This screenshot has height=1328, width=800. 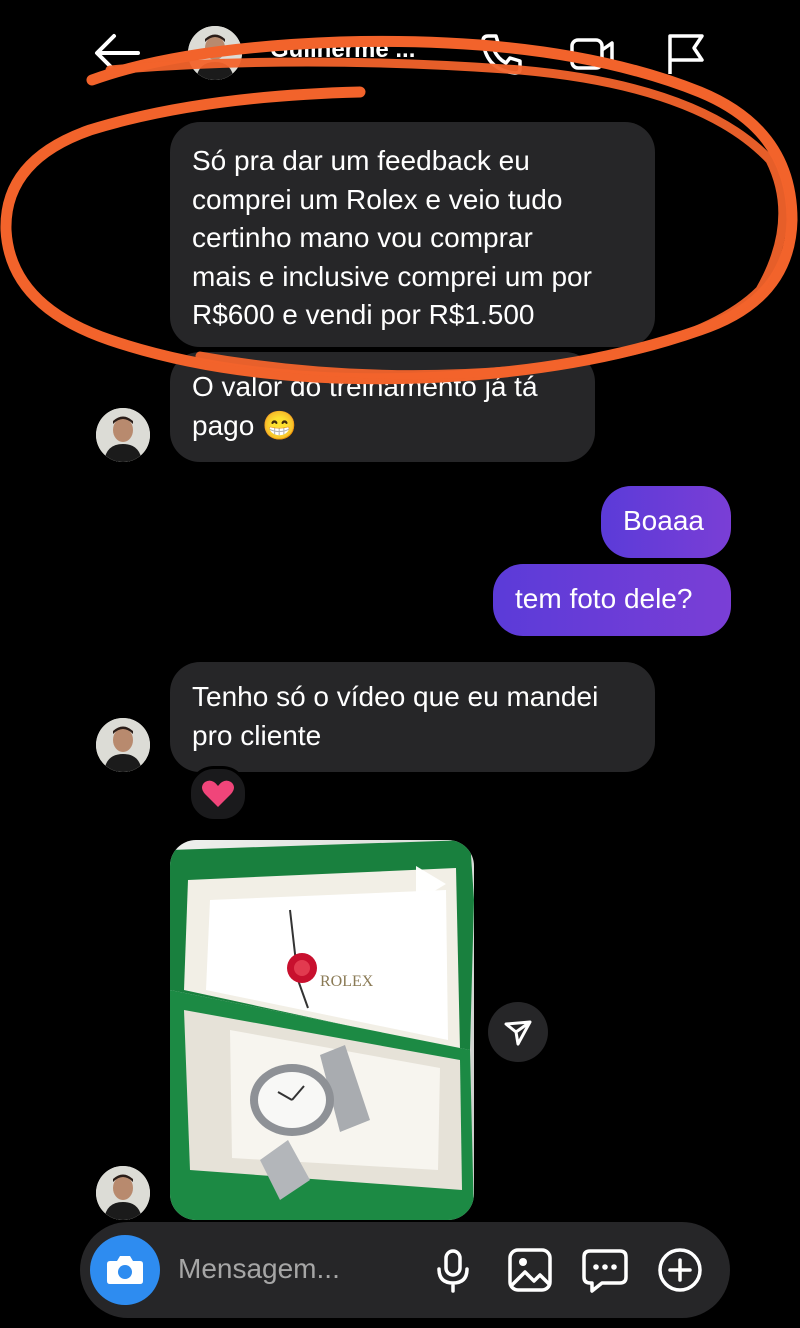 What do you see at coordinates (395, 696) in the screenshot?
I see `message-text-line: Tenho só o vídeo que eu mandei` at bounding box center [395, 696].